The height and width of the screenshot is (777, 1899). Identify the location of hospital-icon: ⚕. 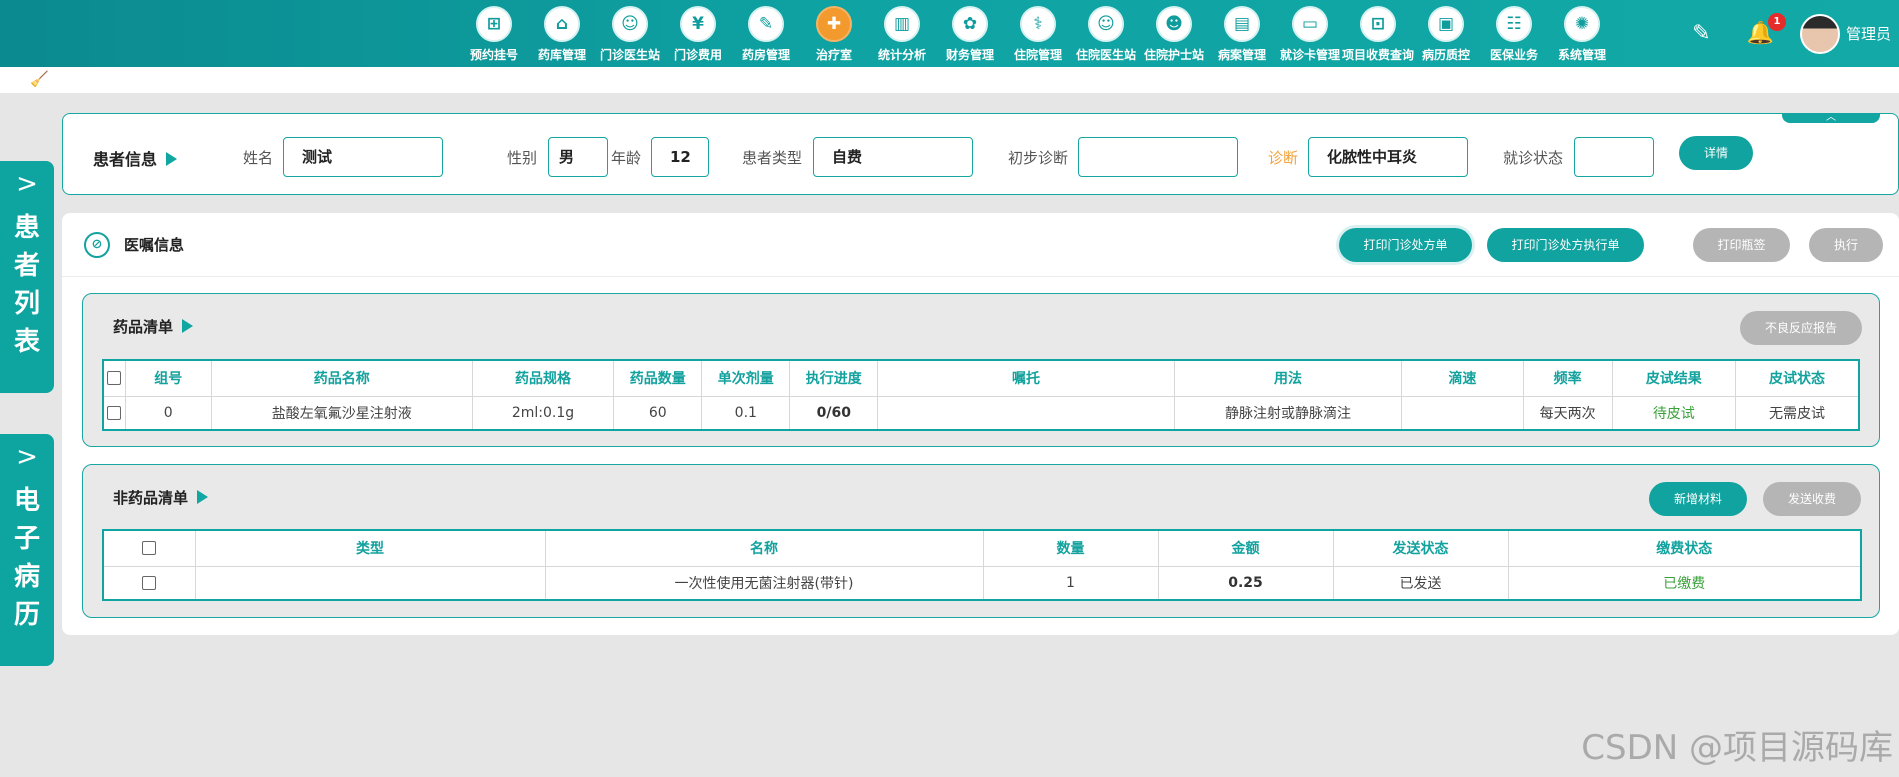
(1038, 24).